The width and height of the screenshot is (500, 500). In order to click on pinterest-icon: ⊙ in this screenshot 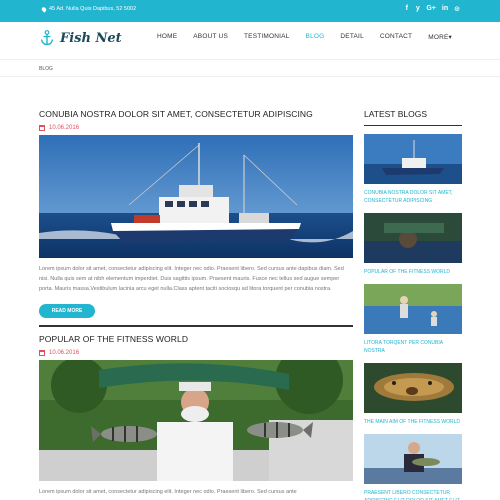, I will do `click(457, 9)`.